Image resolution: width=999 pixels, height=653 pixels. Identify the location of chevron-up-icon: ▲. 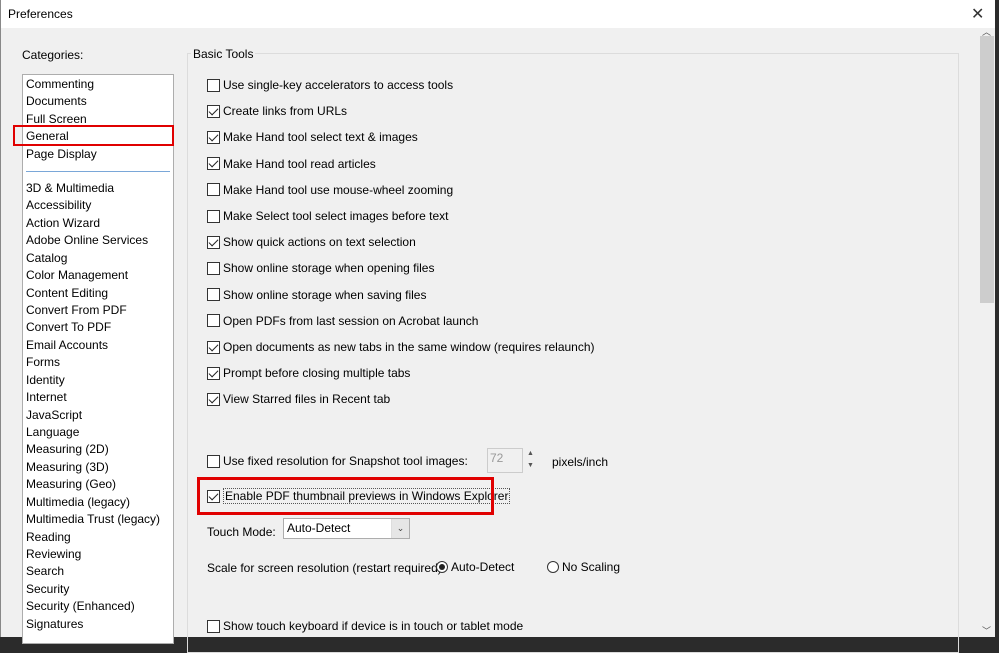
(530, 454).